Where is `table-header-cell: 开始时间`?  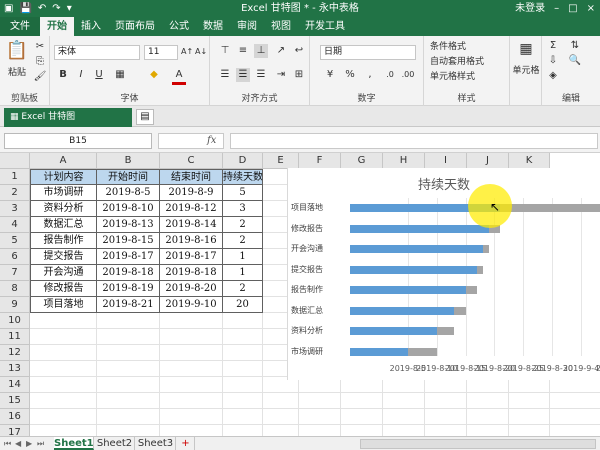 table-header-cell: 开始时间 is located at coordinates (128, 177).